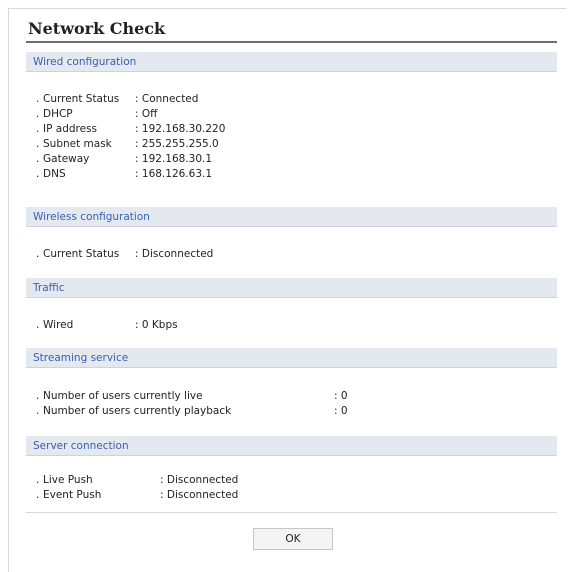 This screenshot has width=568, height=572. What do you see at coordinates (293, 539) in the screenshot?
I see `ok-button: OK` at bounding box center [293, 539].